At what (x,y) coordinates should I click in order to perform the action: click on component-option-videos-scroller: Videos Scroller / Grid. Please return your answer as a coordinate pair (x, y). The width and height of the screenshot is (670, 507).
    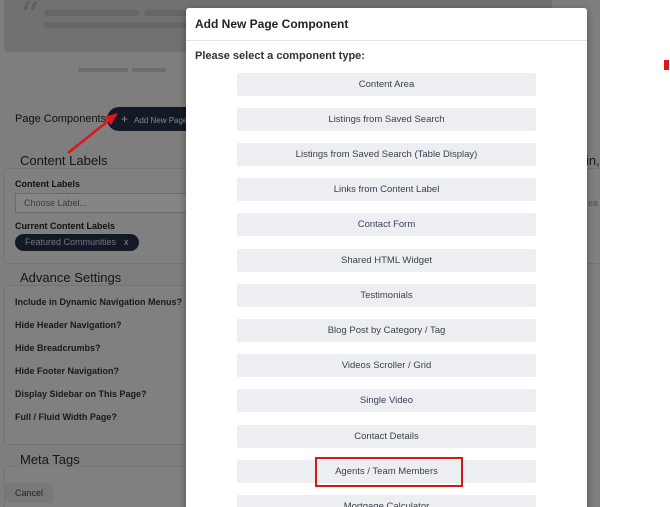
    Looking at the image, I should click on (386, 365).